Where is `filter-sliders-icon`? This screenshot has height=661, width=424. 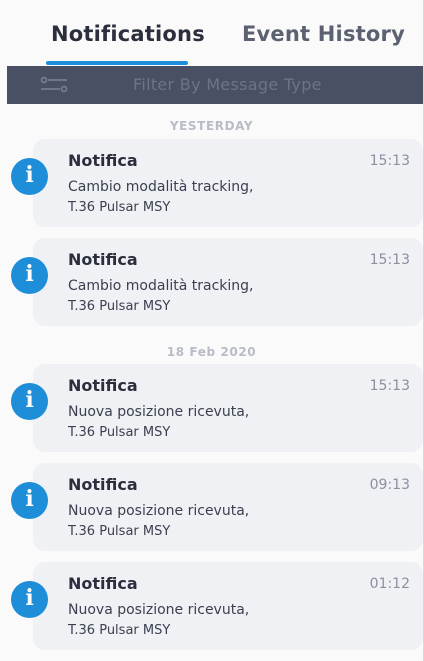 filter-sliders-icon is located at coordinates (54, 85).